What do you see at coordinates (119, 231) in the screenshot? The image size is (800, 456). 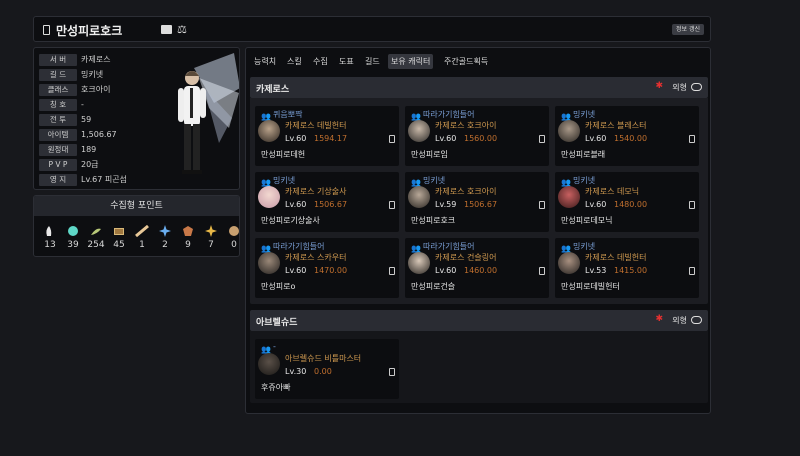 I see `art-piece-icon` at bounding box center [119, 231].